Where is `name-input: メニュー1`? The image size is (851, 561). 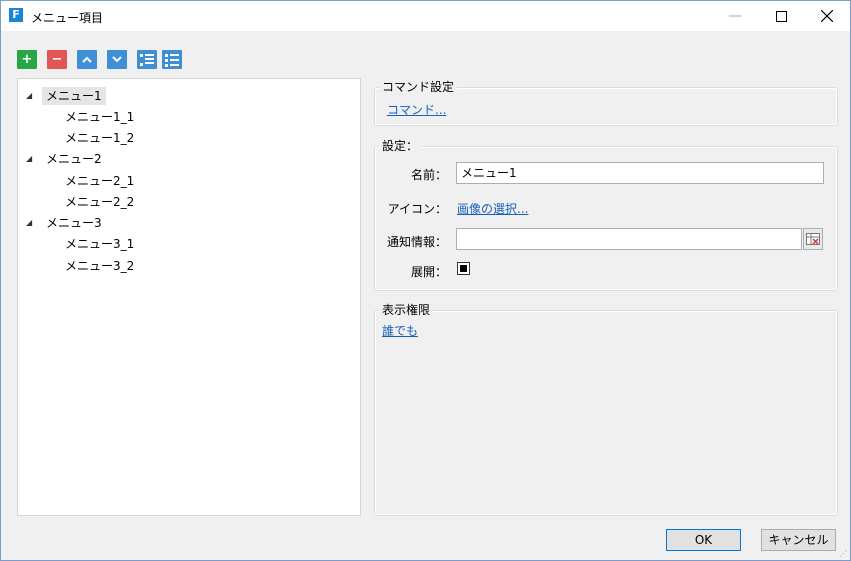 name-input: メニュー1 is located at coordinates (640, 173).